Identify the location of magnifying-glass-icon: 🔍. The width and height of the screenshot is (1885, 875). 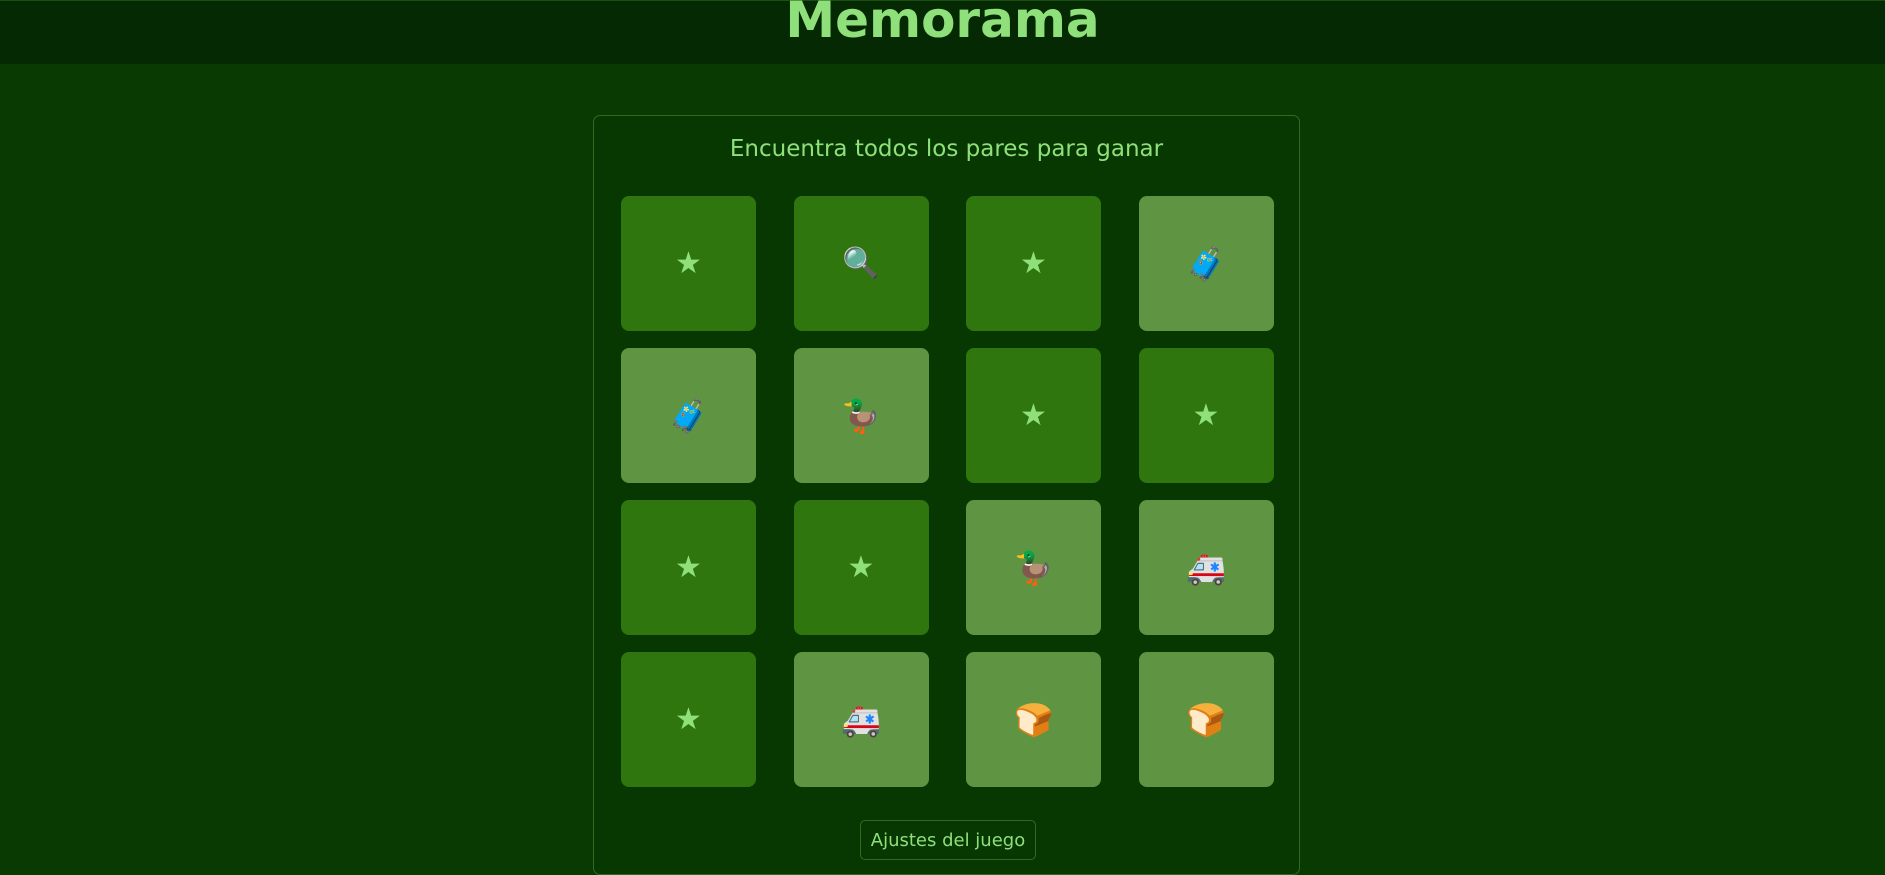
(861, 263).